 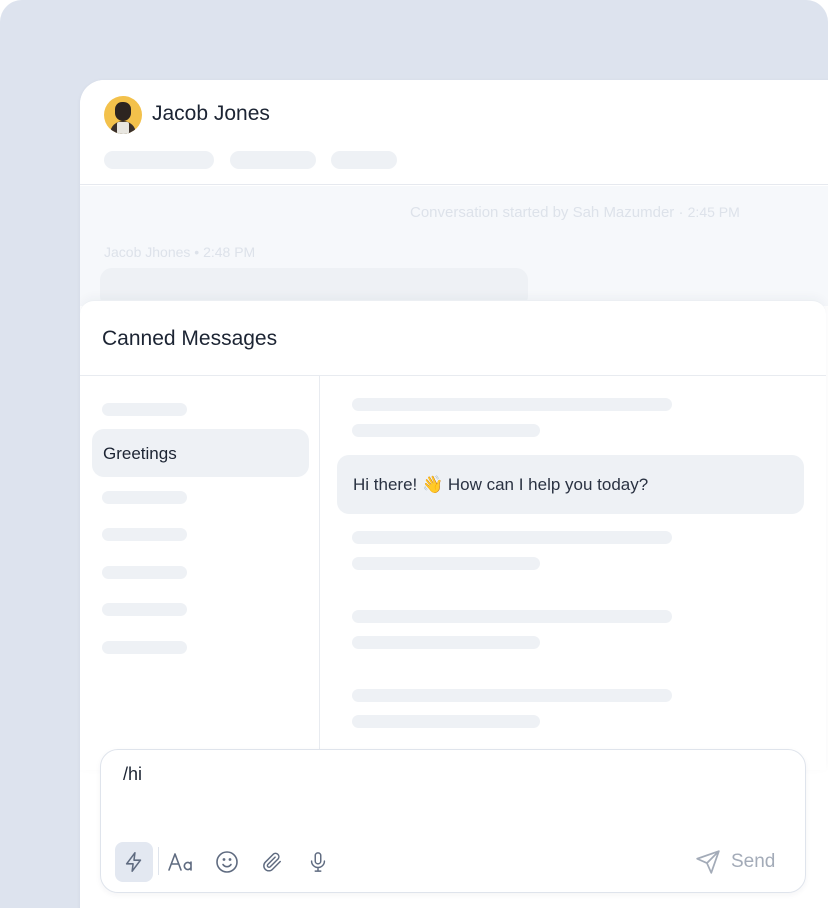 What do you see at coordinates (140, 453) in the screenshot?
I see `category-label: Greetings` at bounding box center [140, 453].